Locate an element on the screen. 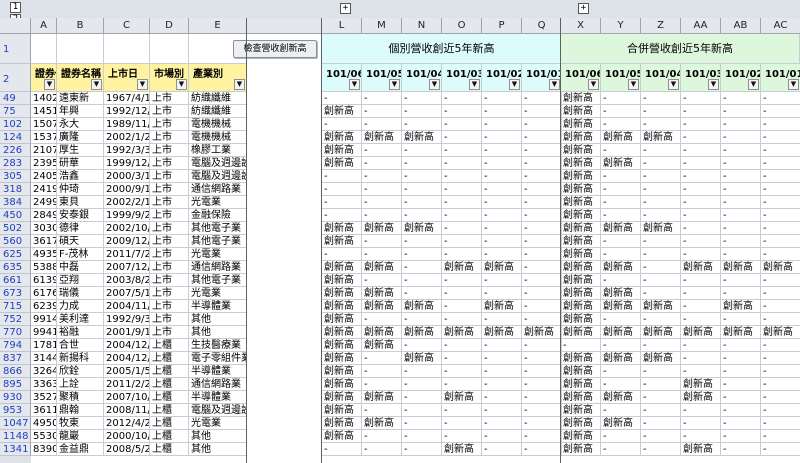 The height and width of the screenshot is (463, 800). cell-date: 1992/3/3 is located at coordinates (127, 150).